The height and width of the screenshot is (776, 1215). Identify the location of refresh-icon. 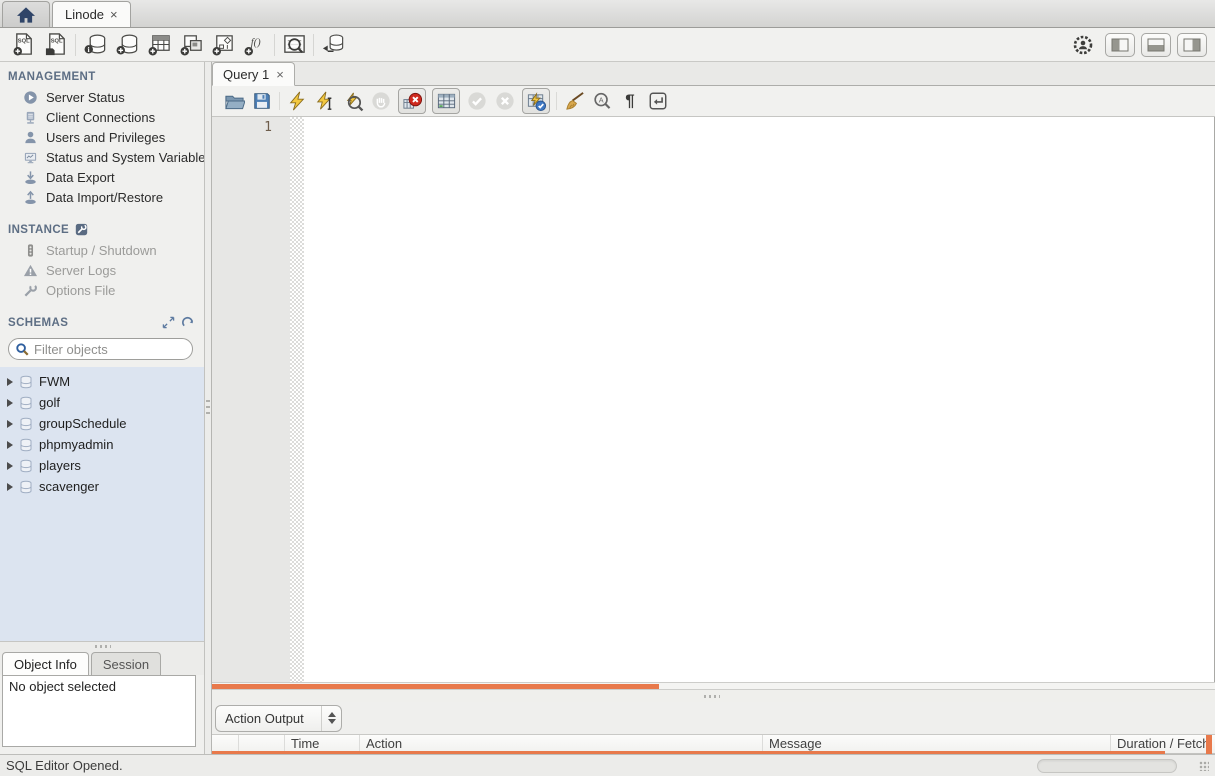
(187, 322).